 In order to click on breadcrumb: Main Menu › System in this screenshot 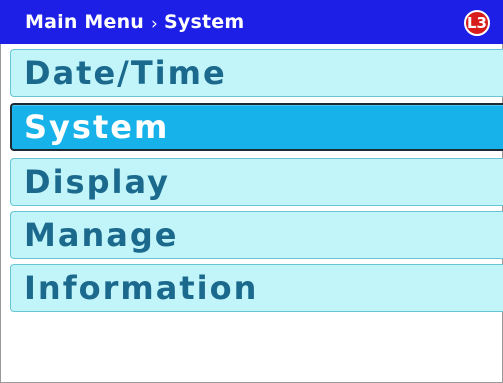, I will do `click(134, 22)`.